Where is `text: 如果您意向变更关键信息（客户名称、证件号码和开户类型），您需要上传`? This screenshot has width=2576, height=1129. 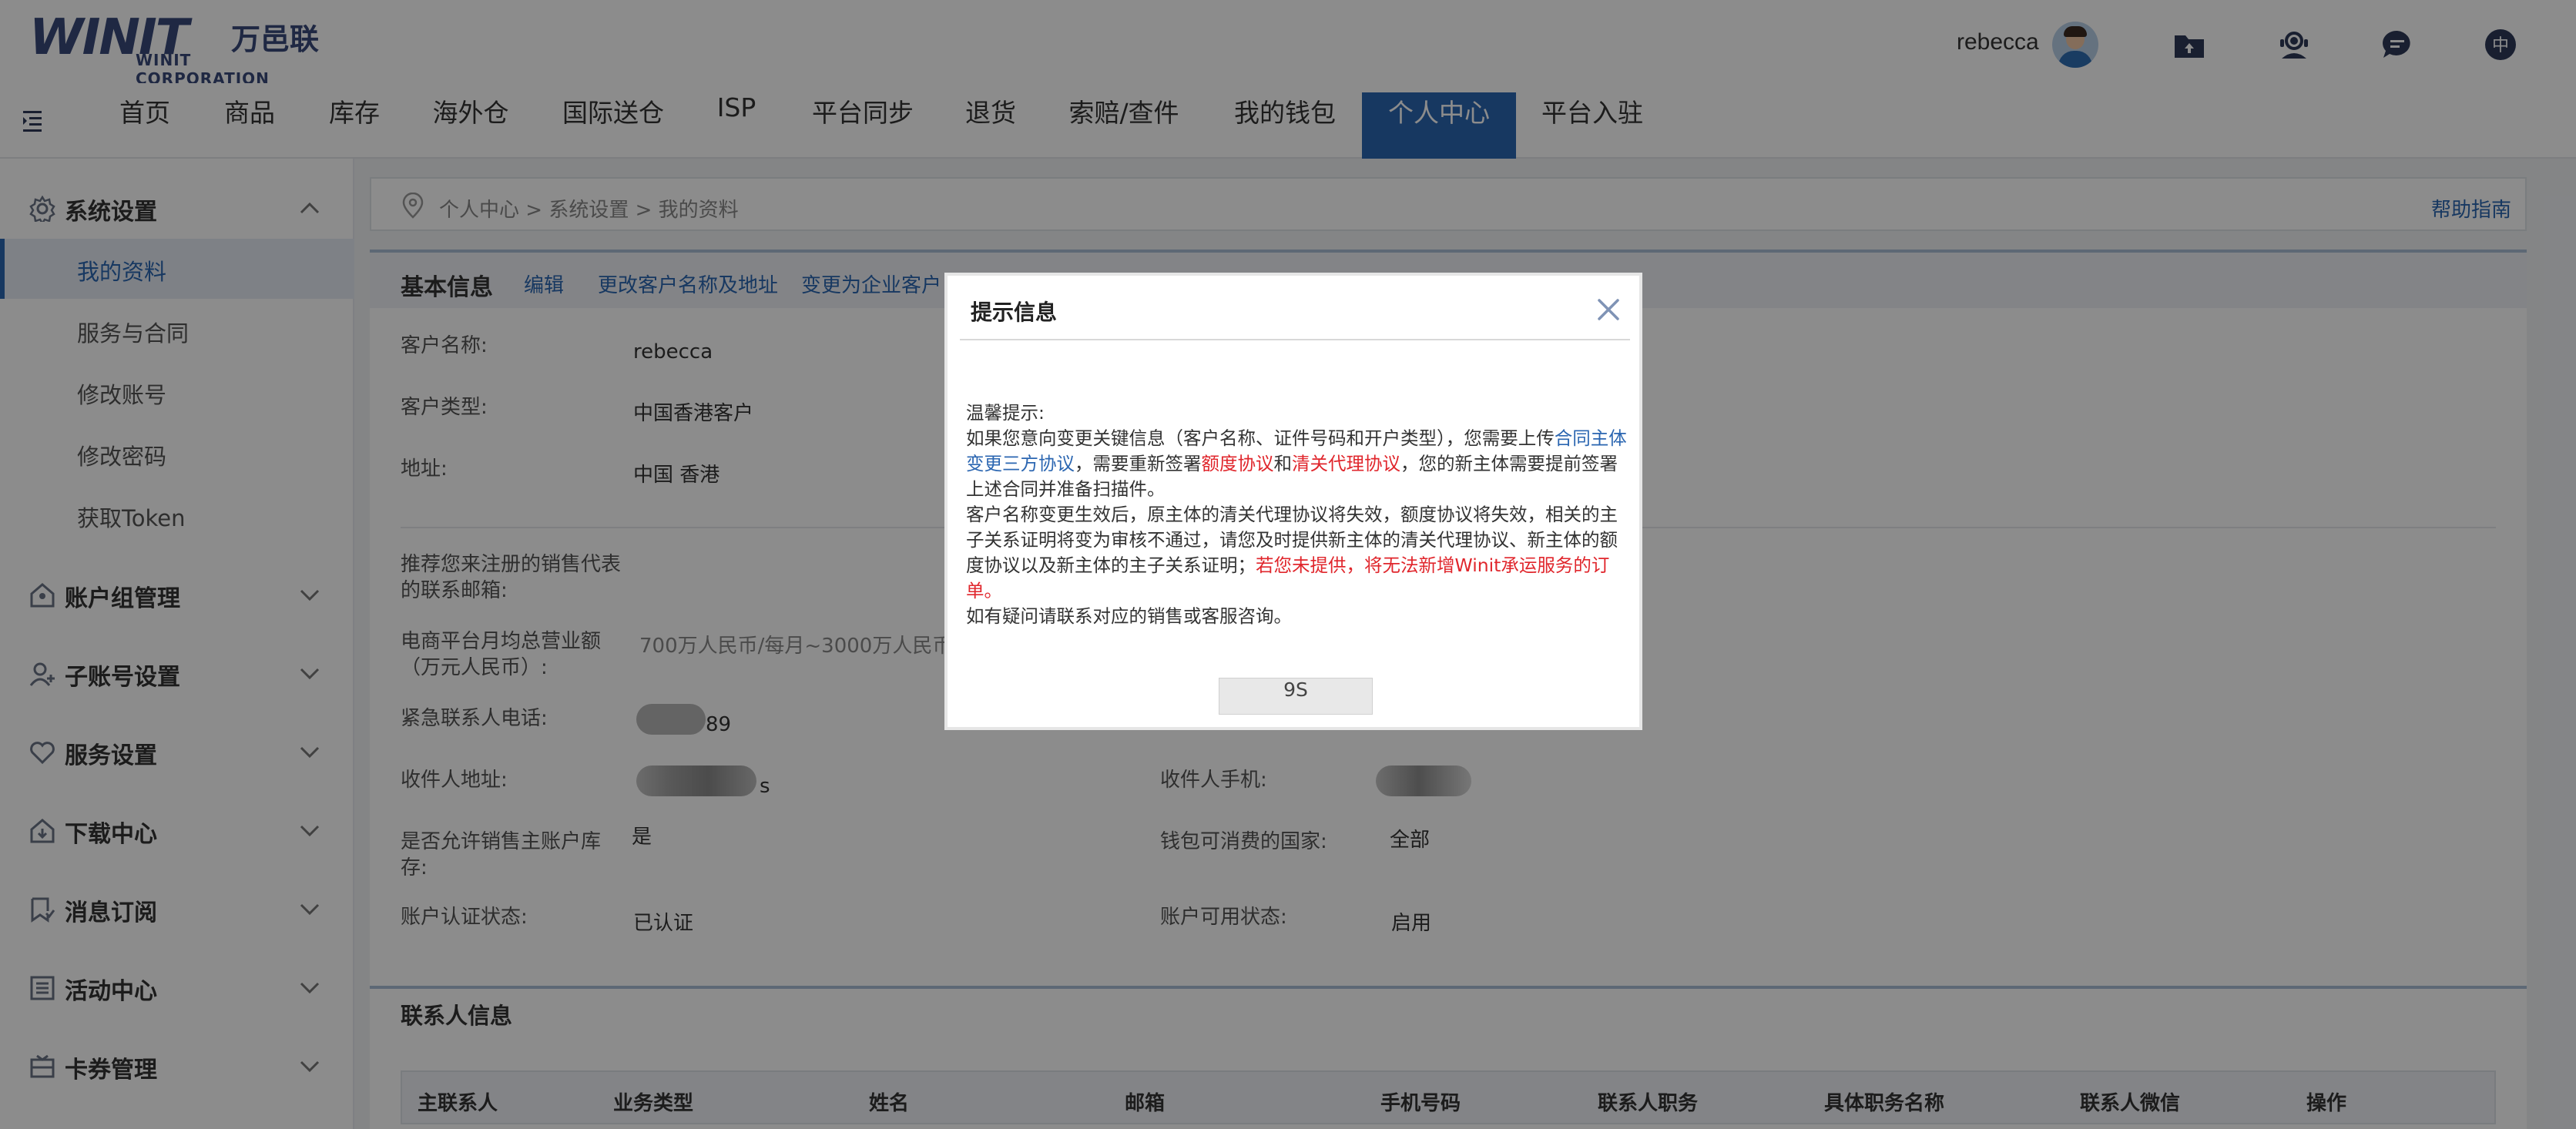
text: 如果您意向变更关键信息（客户名称、证件号码和开户类型），您需要上传 is located at coordinates (1260, 438).